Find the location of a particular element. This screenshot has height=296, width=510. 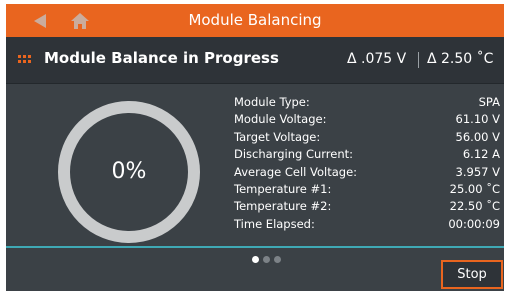

detail-row: Discharging Current: 6.12 A is located at coordinates (367, 154).